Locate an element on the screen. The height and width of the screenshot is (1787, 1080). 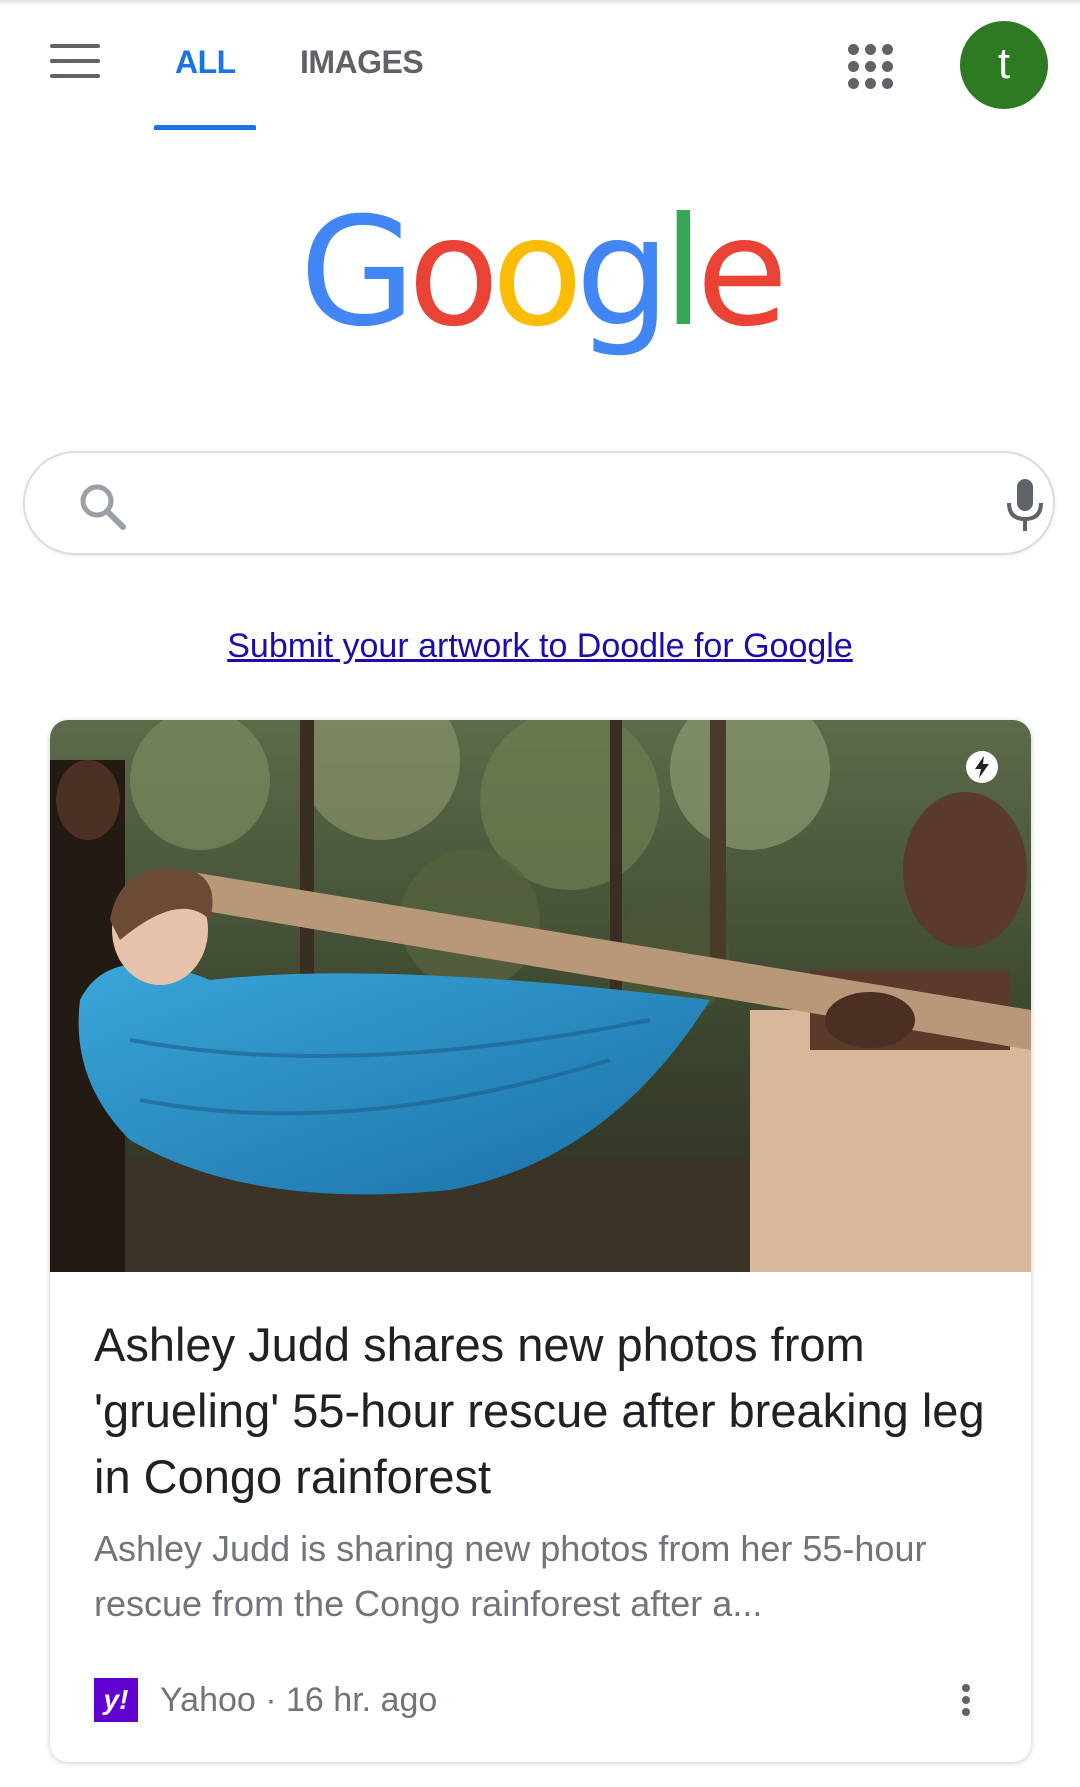
tab-images: IMAGES is located at coordinates (362, 62).